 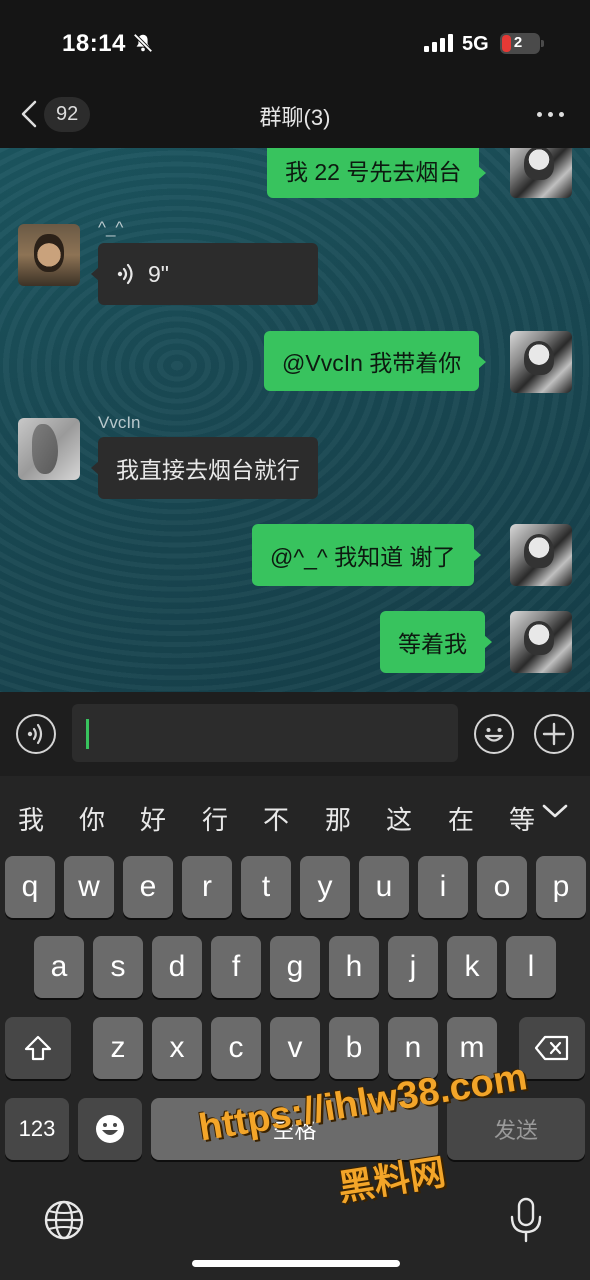 What do you see at coordinates (475, 44) in the screenshot?
I see `network-type: 5G` at bounding box center [475, 44].